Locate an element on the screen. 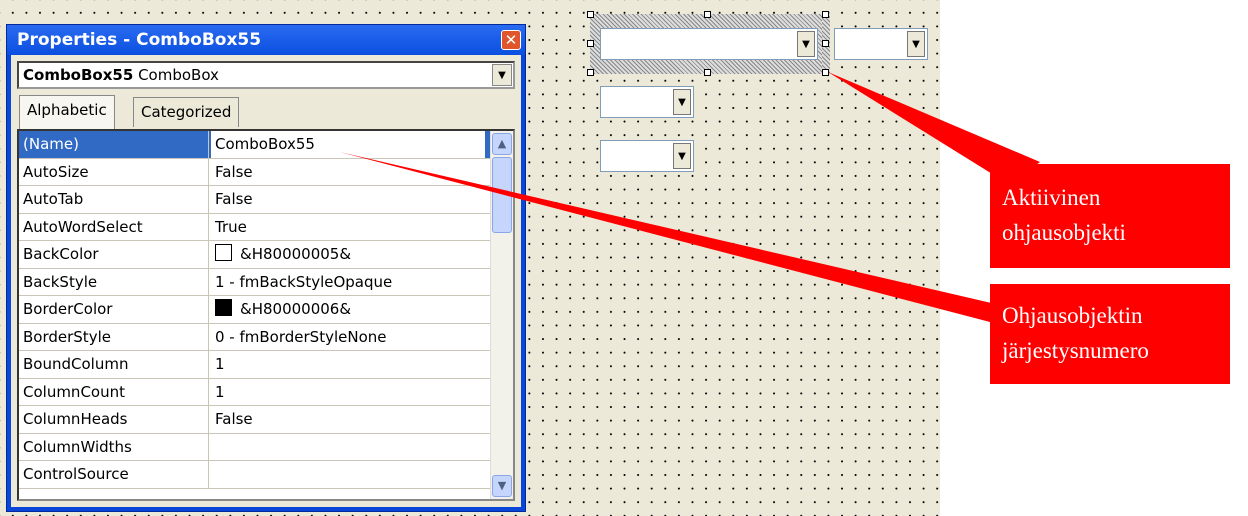 This screenshot has height=516, width=1248. callout-order-line1: Ohjausobjektin is located at coordinates (1072, 315).